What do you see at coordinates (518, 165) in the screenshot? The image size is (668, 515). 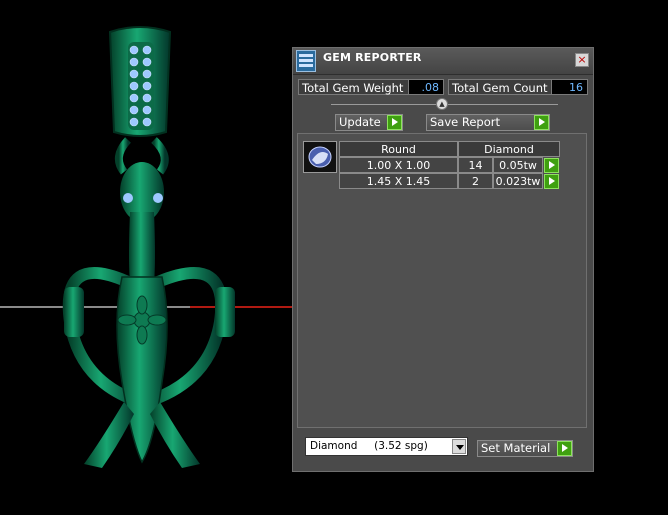 I see `table-cell-weight: 0.05tw` at bounding box center [518, 165].